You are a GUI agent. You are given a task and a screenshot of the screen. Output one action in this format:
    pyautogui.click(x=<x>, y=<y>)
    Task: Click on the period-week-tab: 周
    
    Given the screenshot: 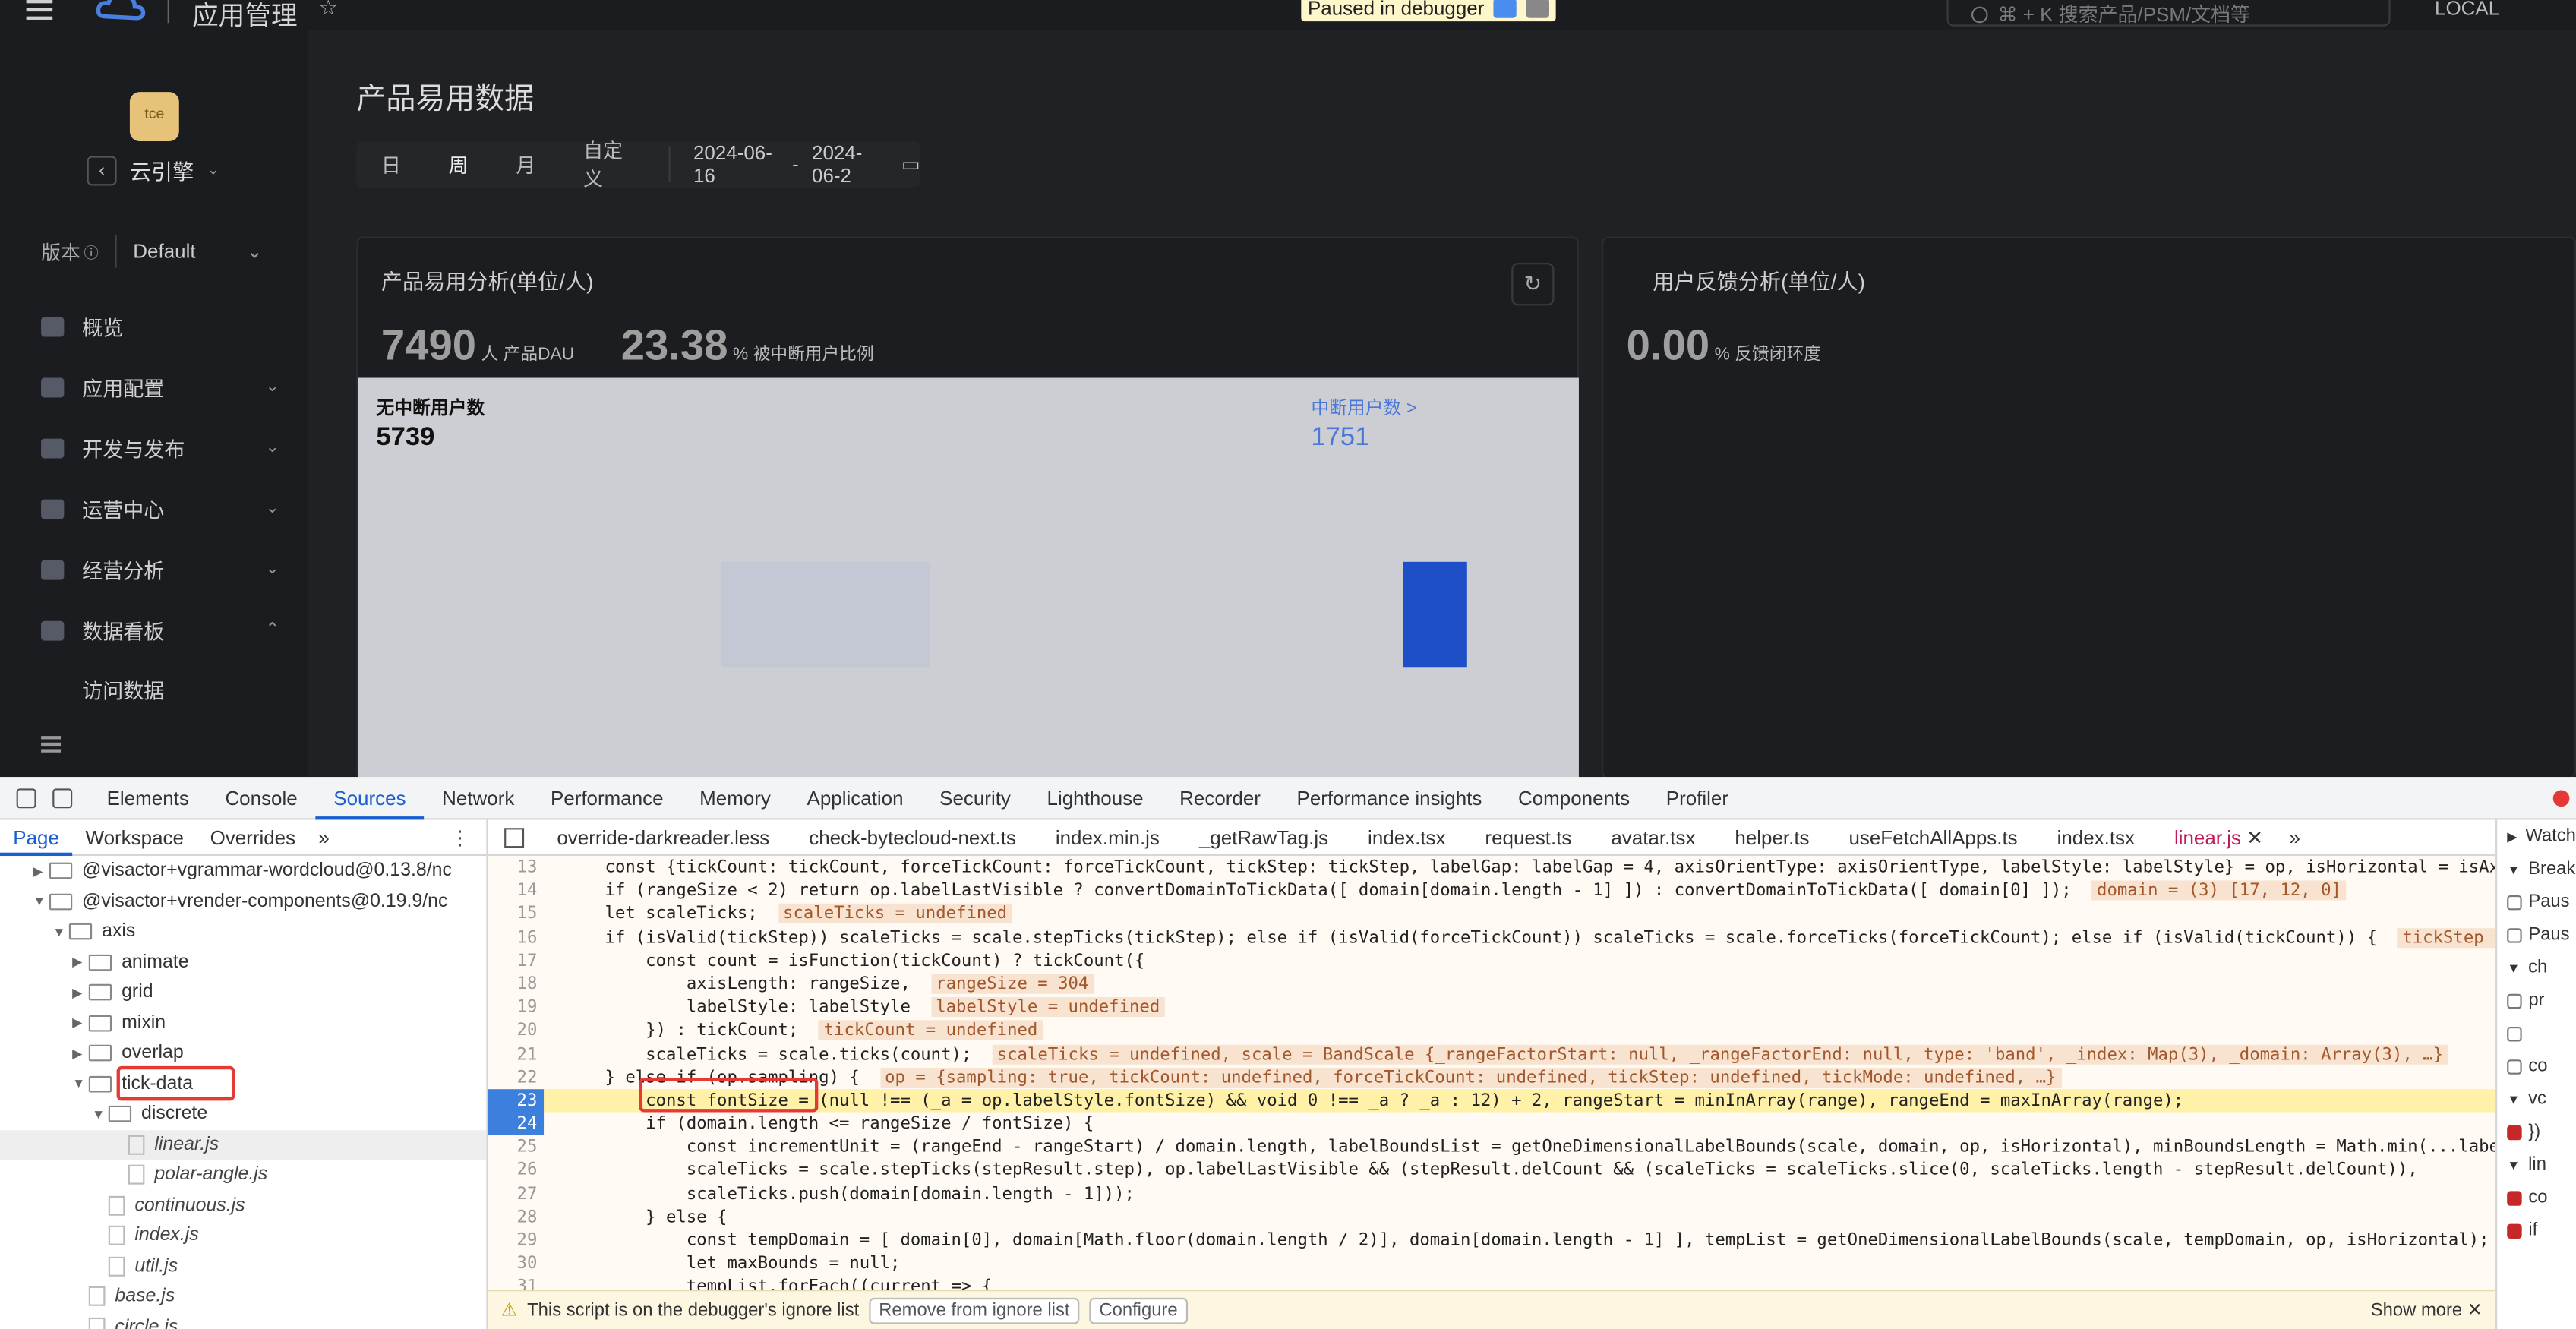 What is the action you would take?
    pyautogui.click(x=458, y=164)
    